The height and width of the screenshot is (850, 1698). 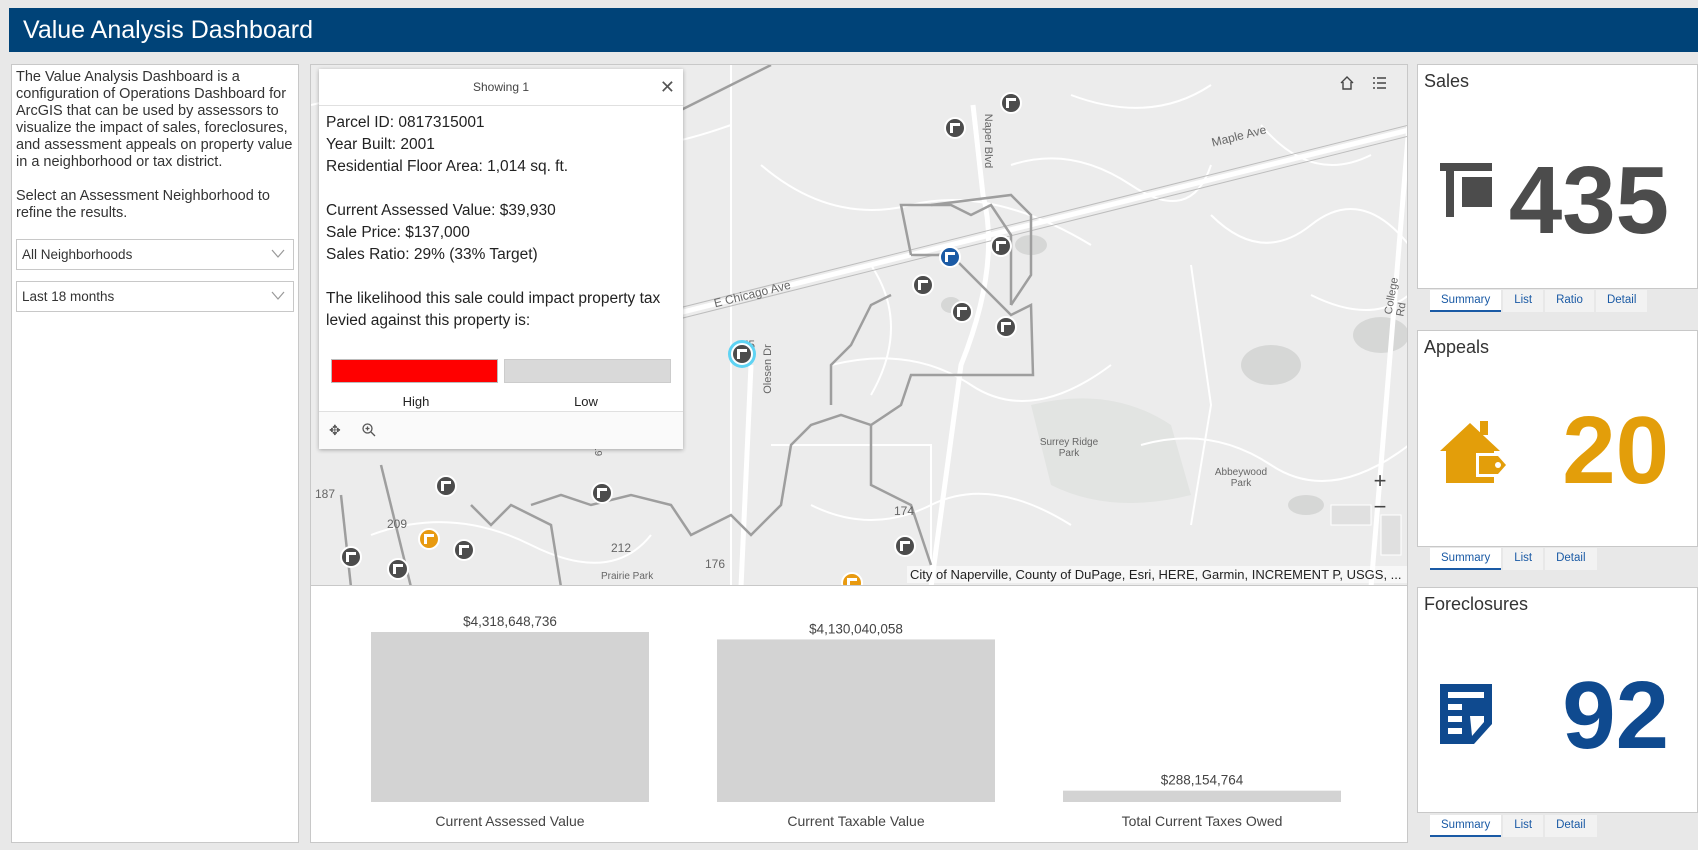 I want to click on home-button, so click(x=1347, y=83).